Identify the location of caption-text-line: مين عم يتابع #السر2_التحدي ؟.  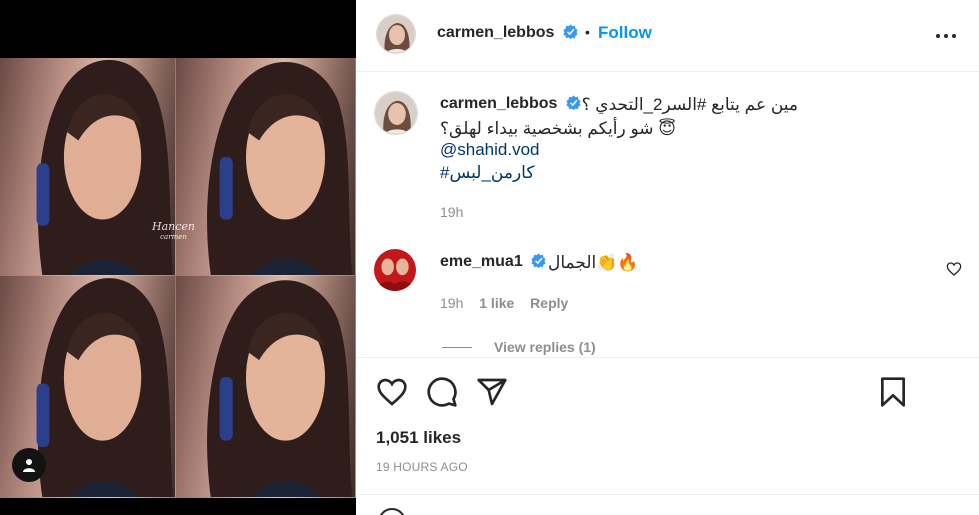
(689, 104).